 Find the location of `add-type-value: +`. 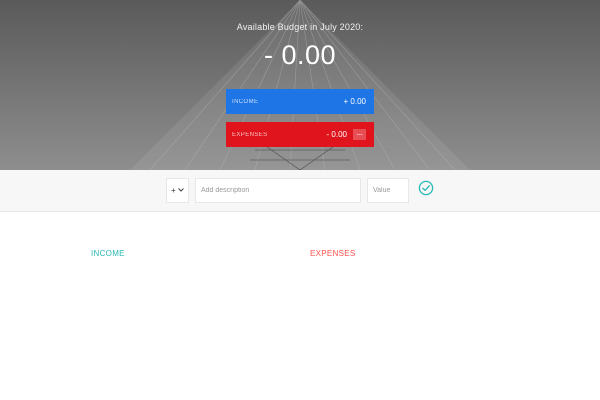

add-type-value: + is located at coordinates (173, 190).